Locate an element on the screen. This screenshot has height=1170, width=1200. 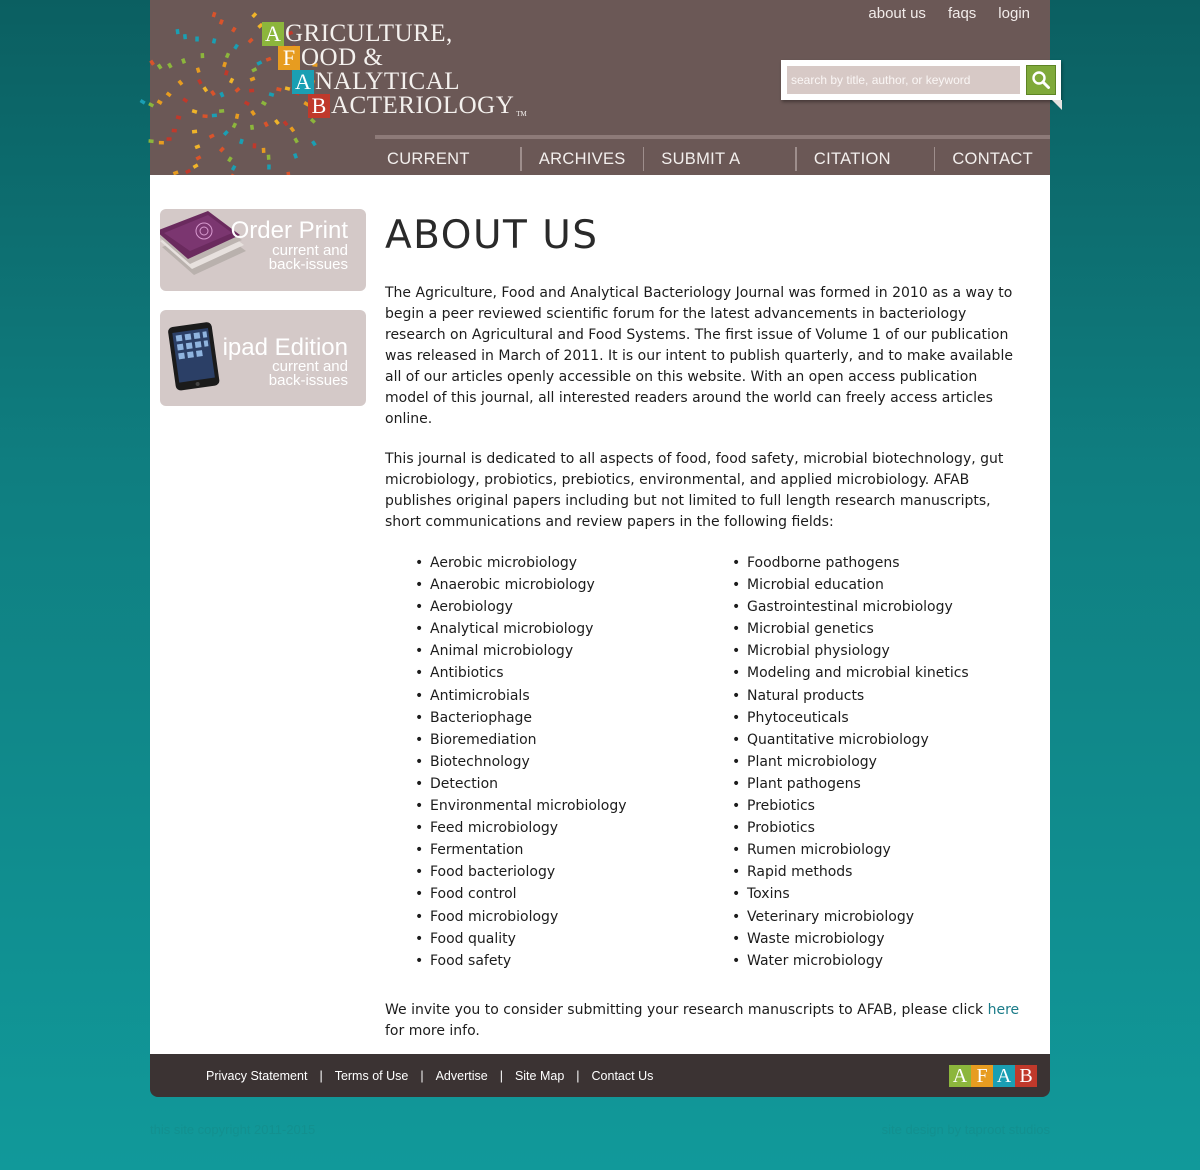
footer-logo-a2: A is located at coordinates (1004, 1076).